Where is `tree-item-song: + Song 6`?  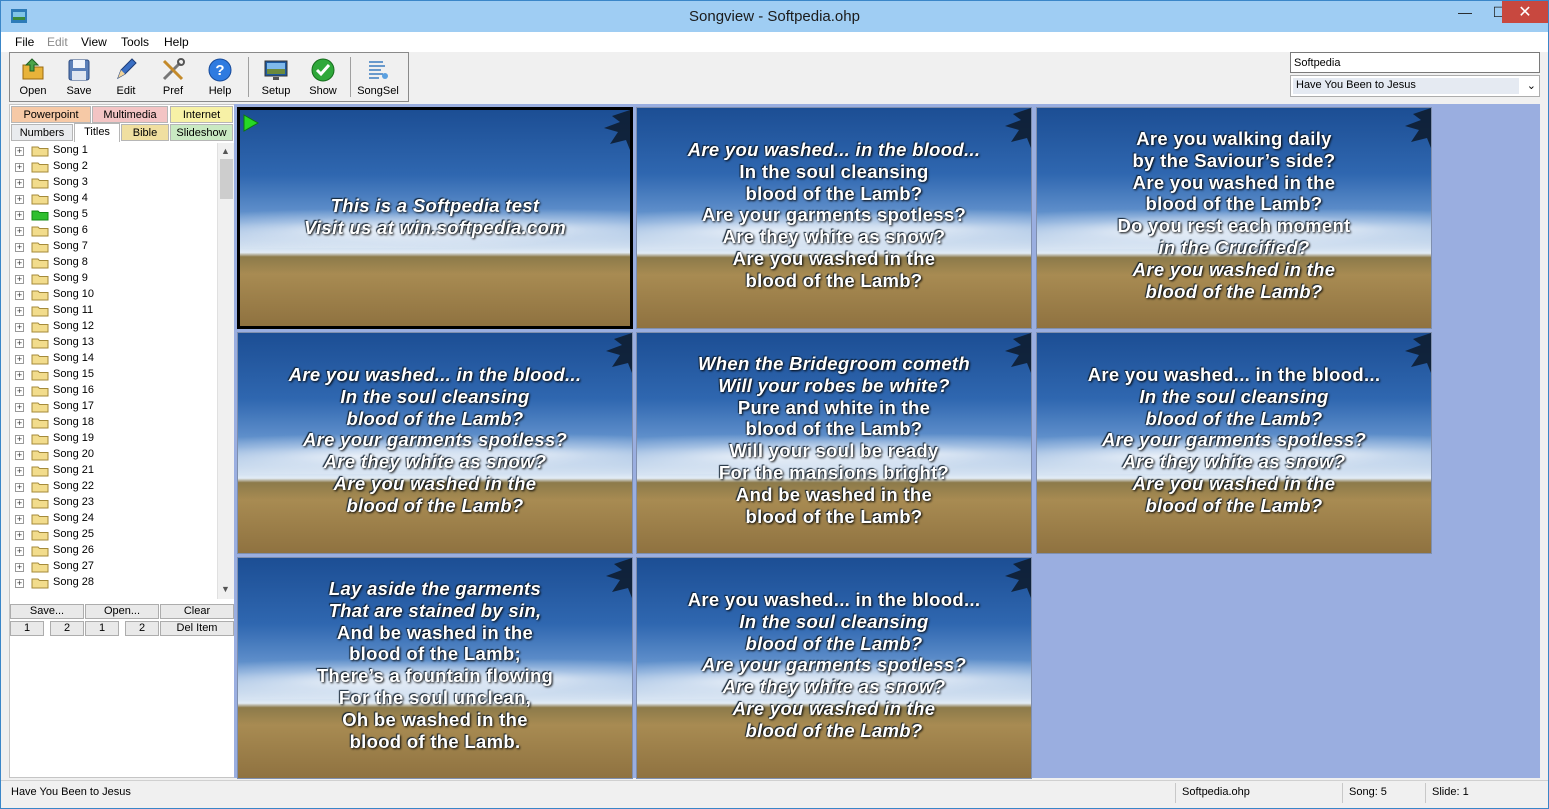
tree-item-song: + Song 6 is located at coordinates (122, 231).